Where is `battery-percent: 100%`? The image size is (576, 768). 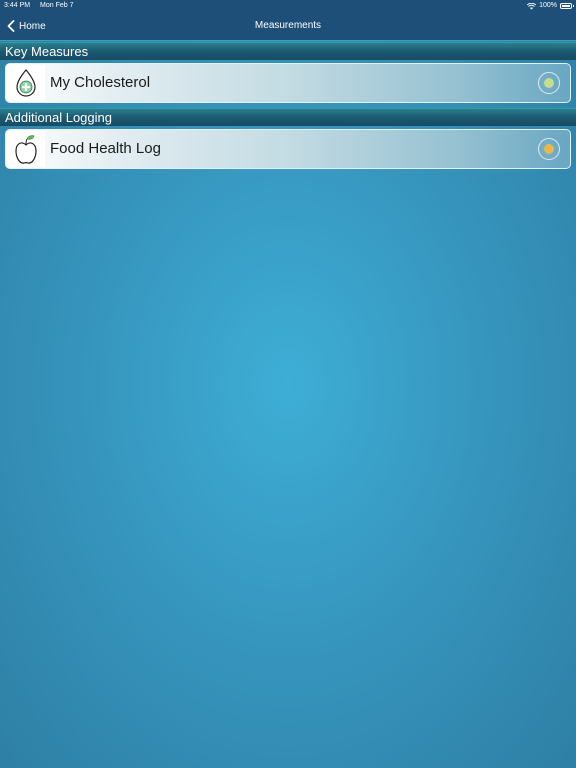
battery-percent: 100% is located at coordinates (548, 5).